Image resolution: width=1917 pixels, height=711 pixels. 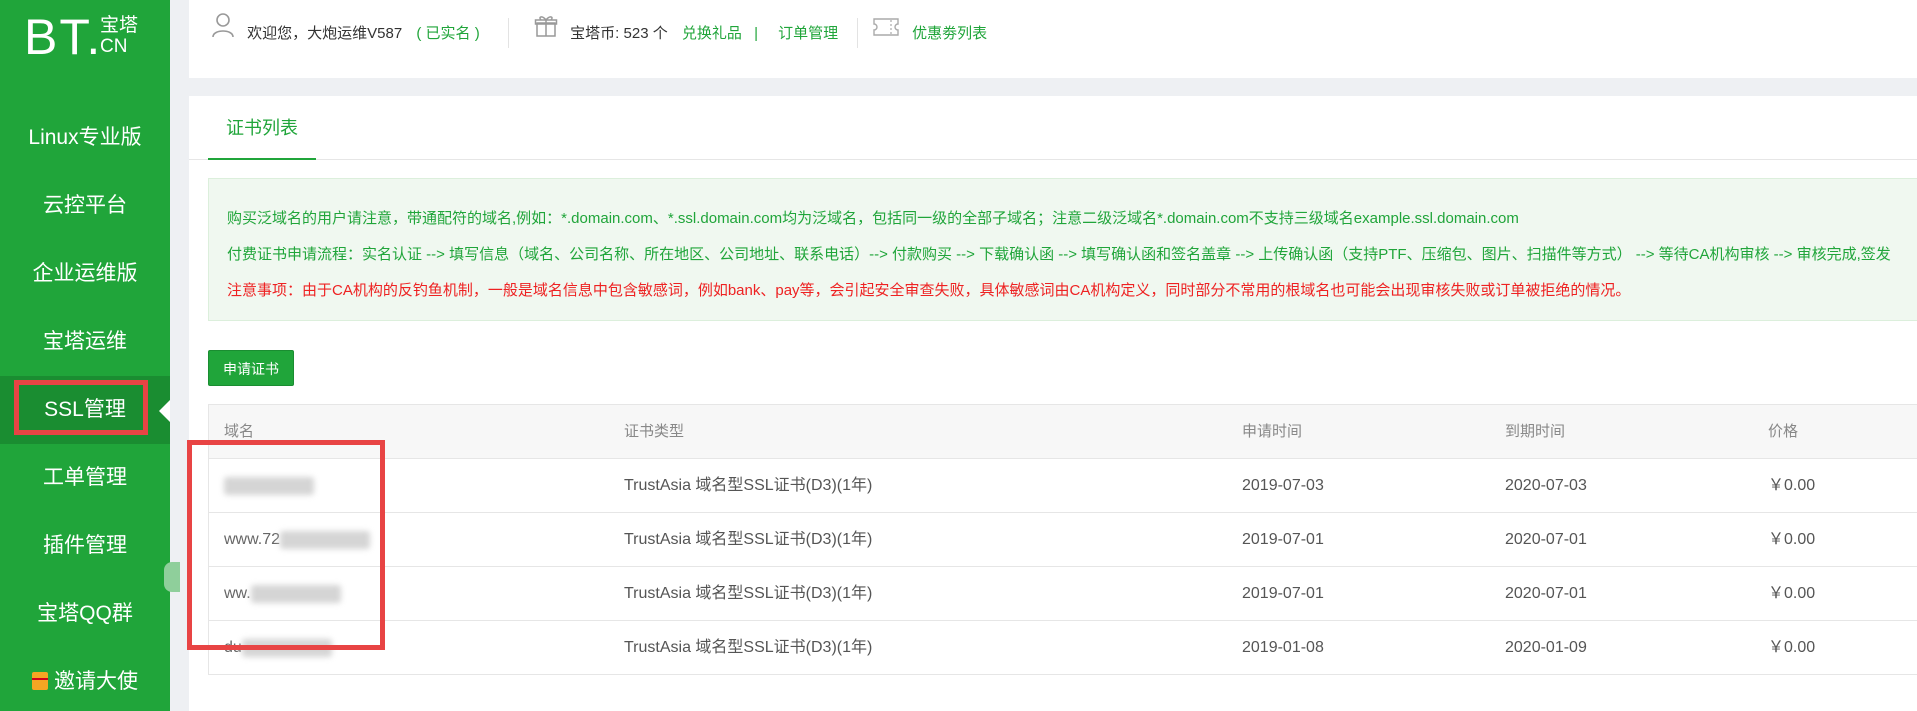 What do you see at coordinates (325, 33) in the screenshot?
I see `welcome-text: 欢迎您，大炮运维V587` at bounding box center [325, 33].